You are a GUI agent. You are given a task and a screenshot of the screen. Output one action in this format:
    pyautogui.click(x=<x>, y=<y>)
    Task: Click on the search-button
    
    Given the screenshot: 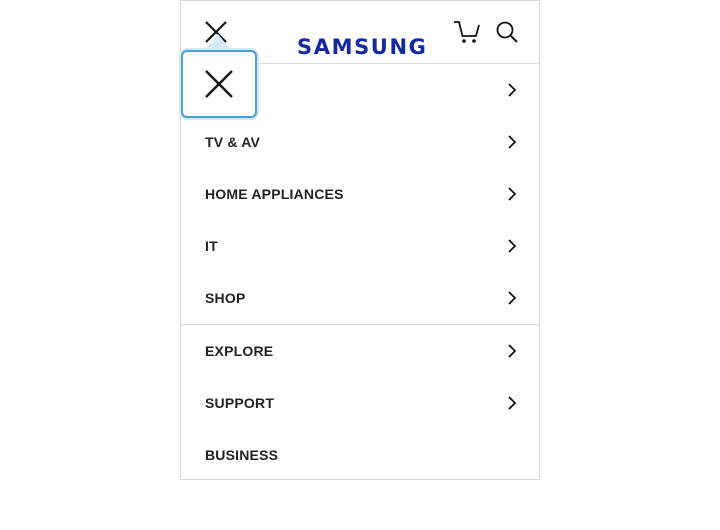 What is the action you would take?
    pyautogui.click(x=507, y=32)
    